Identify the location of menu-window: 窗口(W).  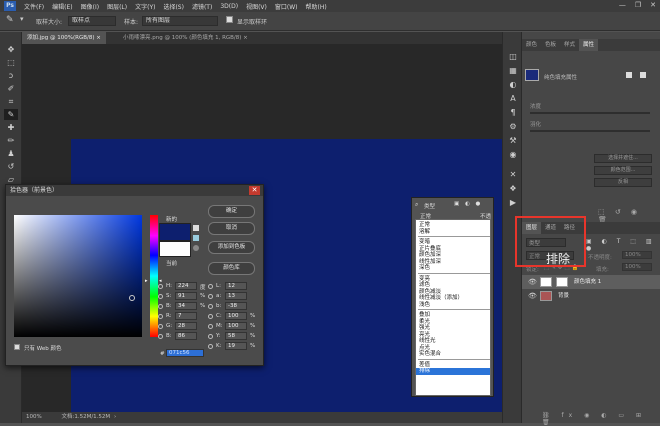
(286, 6).